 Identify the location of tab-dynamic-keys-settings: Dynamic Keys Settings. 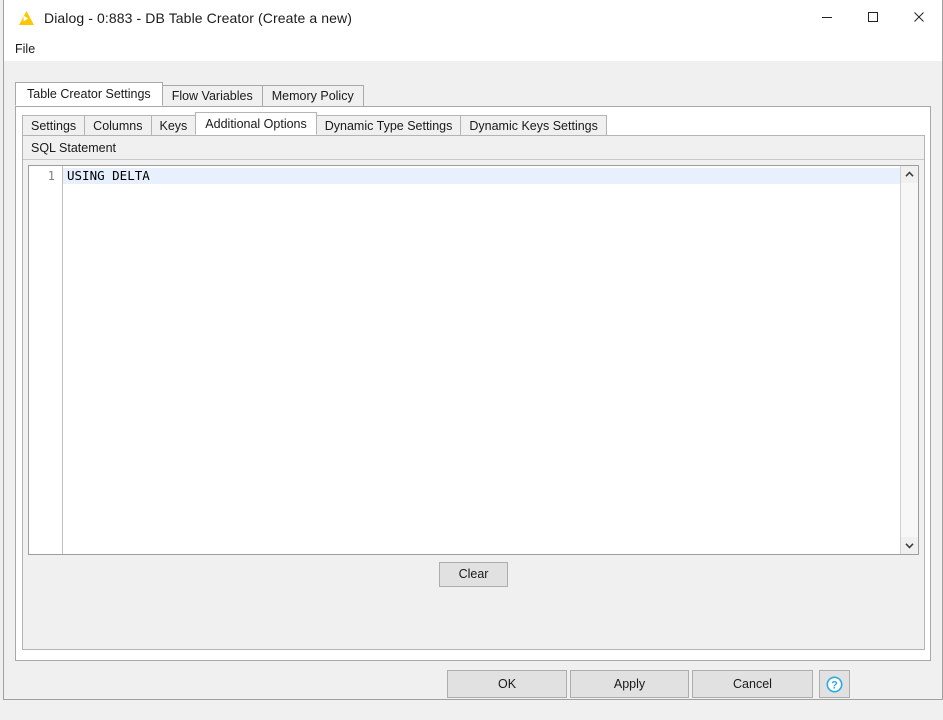
(533, 125).